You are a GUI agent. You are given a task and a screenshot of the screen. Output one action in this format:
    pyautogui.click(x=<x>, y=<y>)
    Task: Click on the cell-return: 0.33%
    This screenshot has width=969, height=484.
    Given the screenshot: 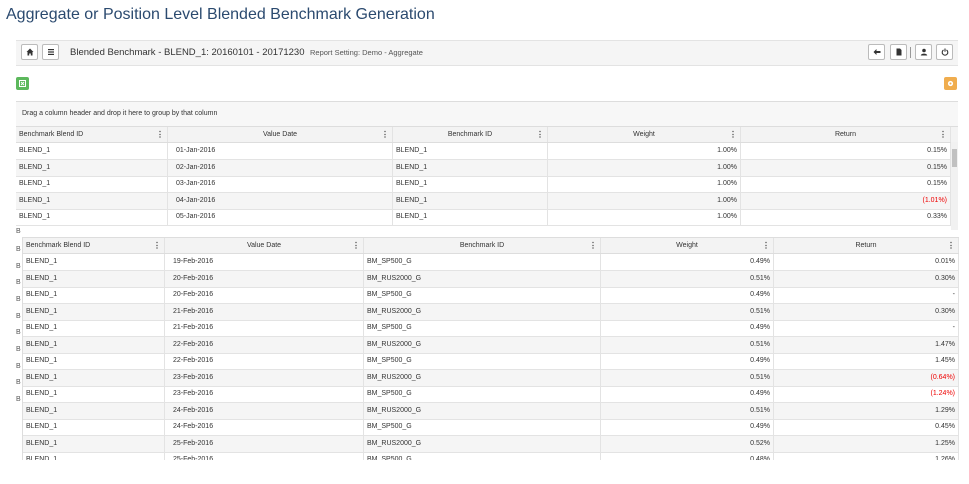 What is the action you would take?
    pyautogui.click(x=846, y=217)
    